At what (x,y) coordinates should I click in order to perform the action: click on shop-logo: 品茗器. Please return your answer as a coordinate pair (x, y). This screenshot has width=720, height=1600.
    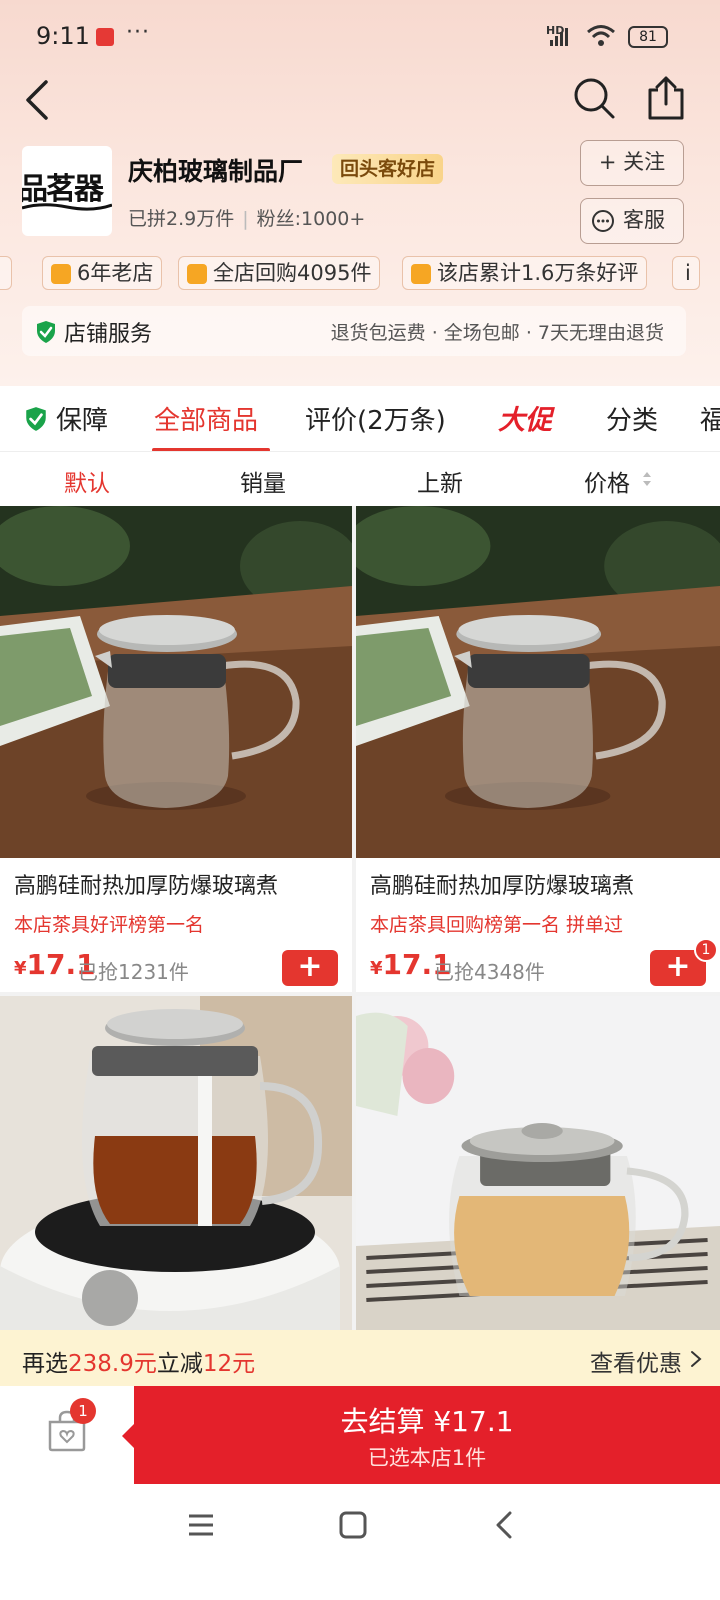
    Looking at the image, I should click on (67, 191).